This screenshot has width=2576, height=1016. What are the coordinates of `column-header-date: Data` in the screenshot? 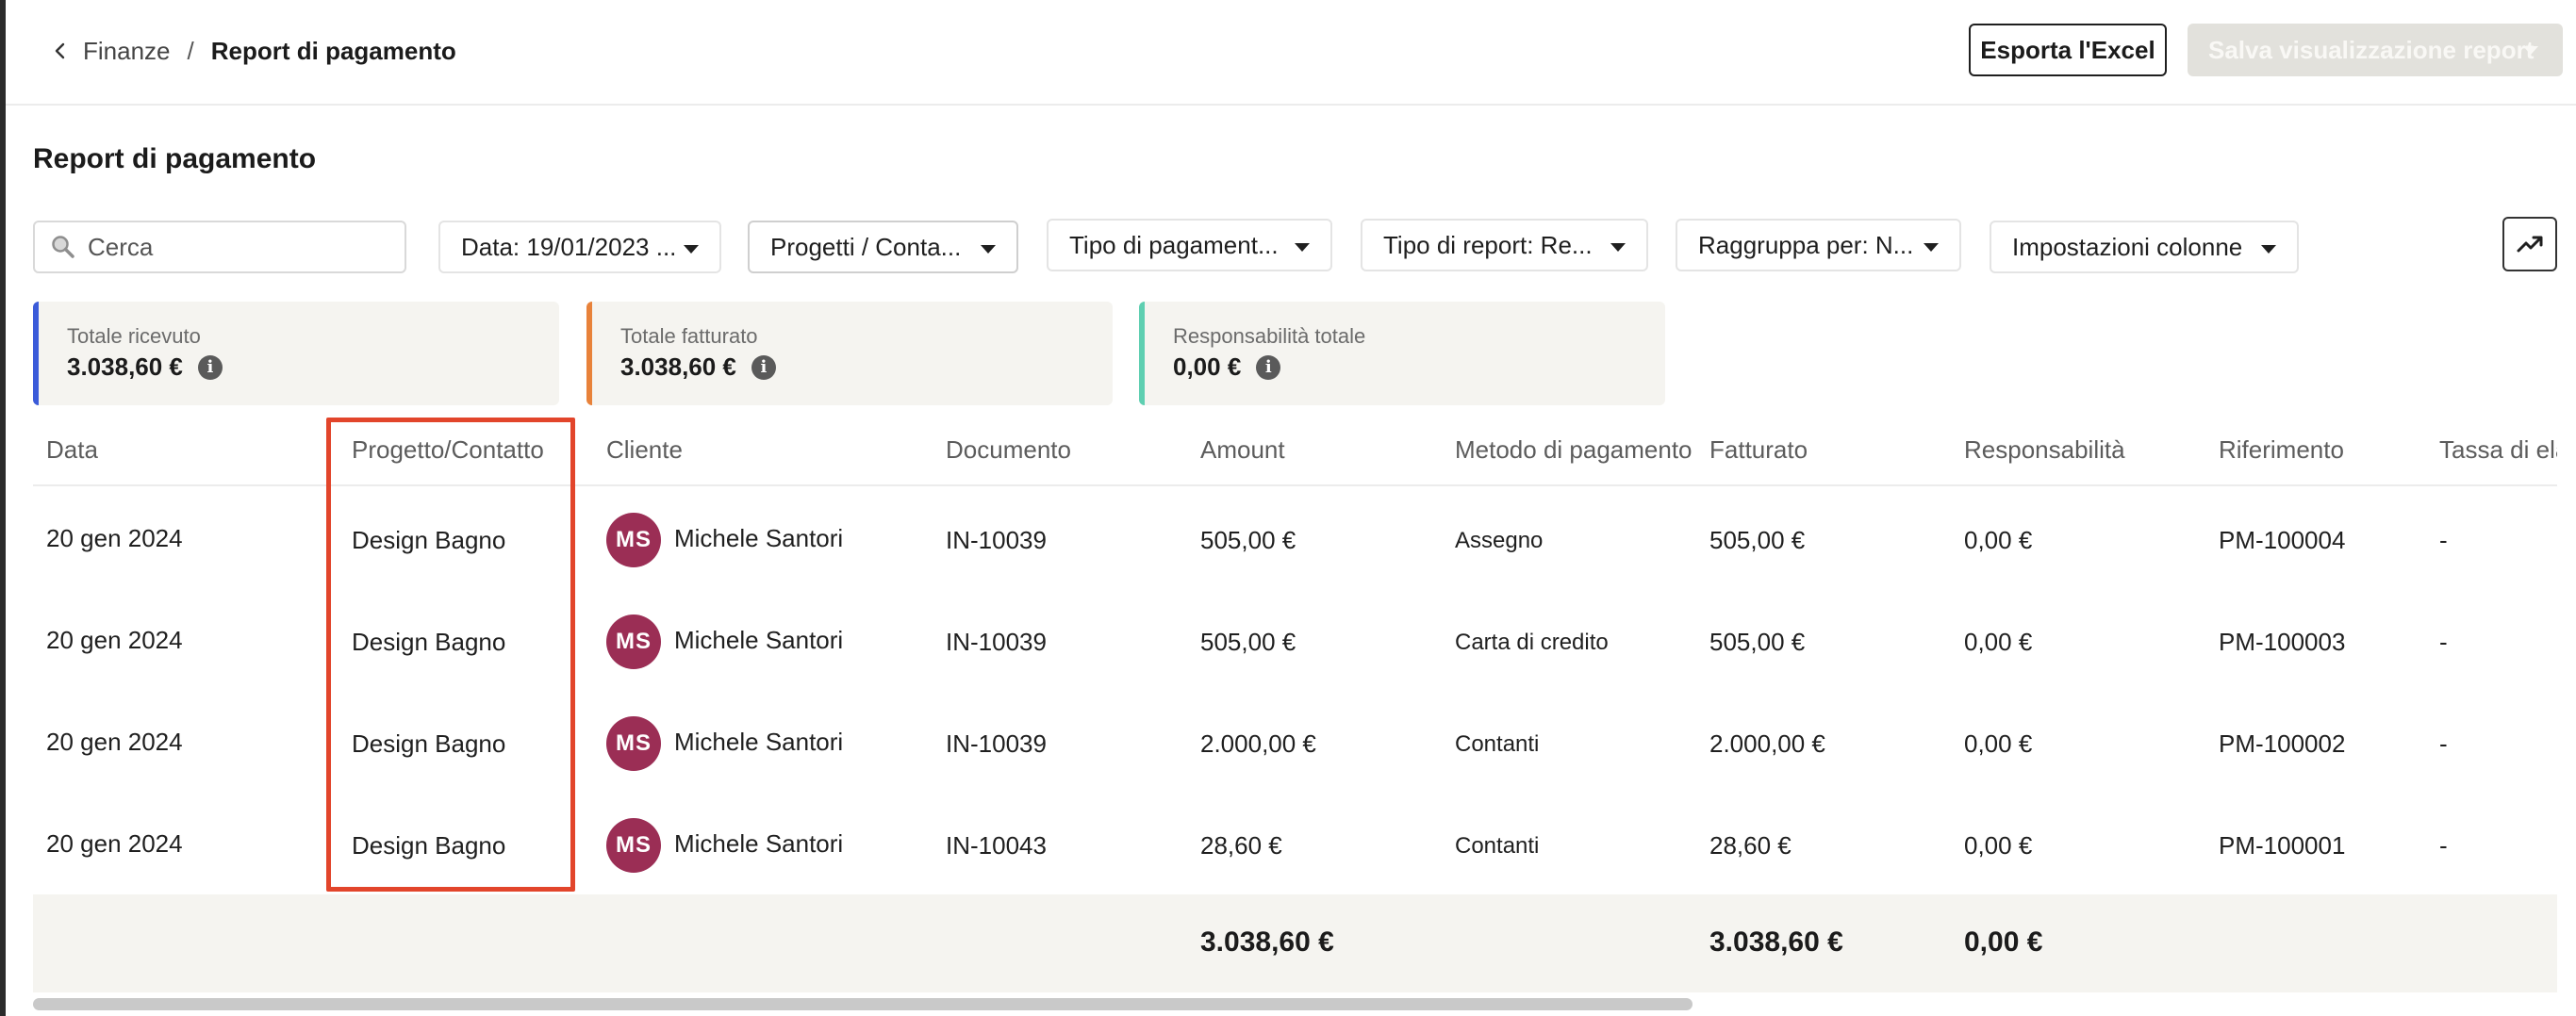 It's located at (72, 450).